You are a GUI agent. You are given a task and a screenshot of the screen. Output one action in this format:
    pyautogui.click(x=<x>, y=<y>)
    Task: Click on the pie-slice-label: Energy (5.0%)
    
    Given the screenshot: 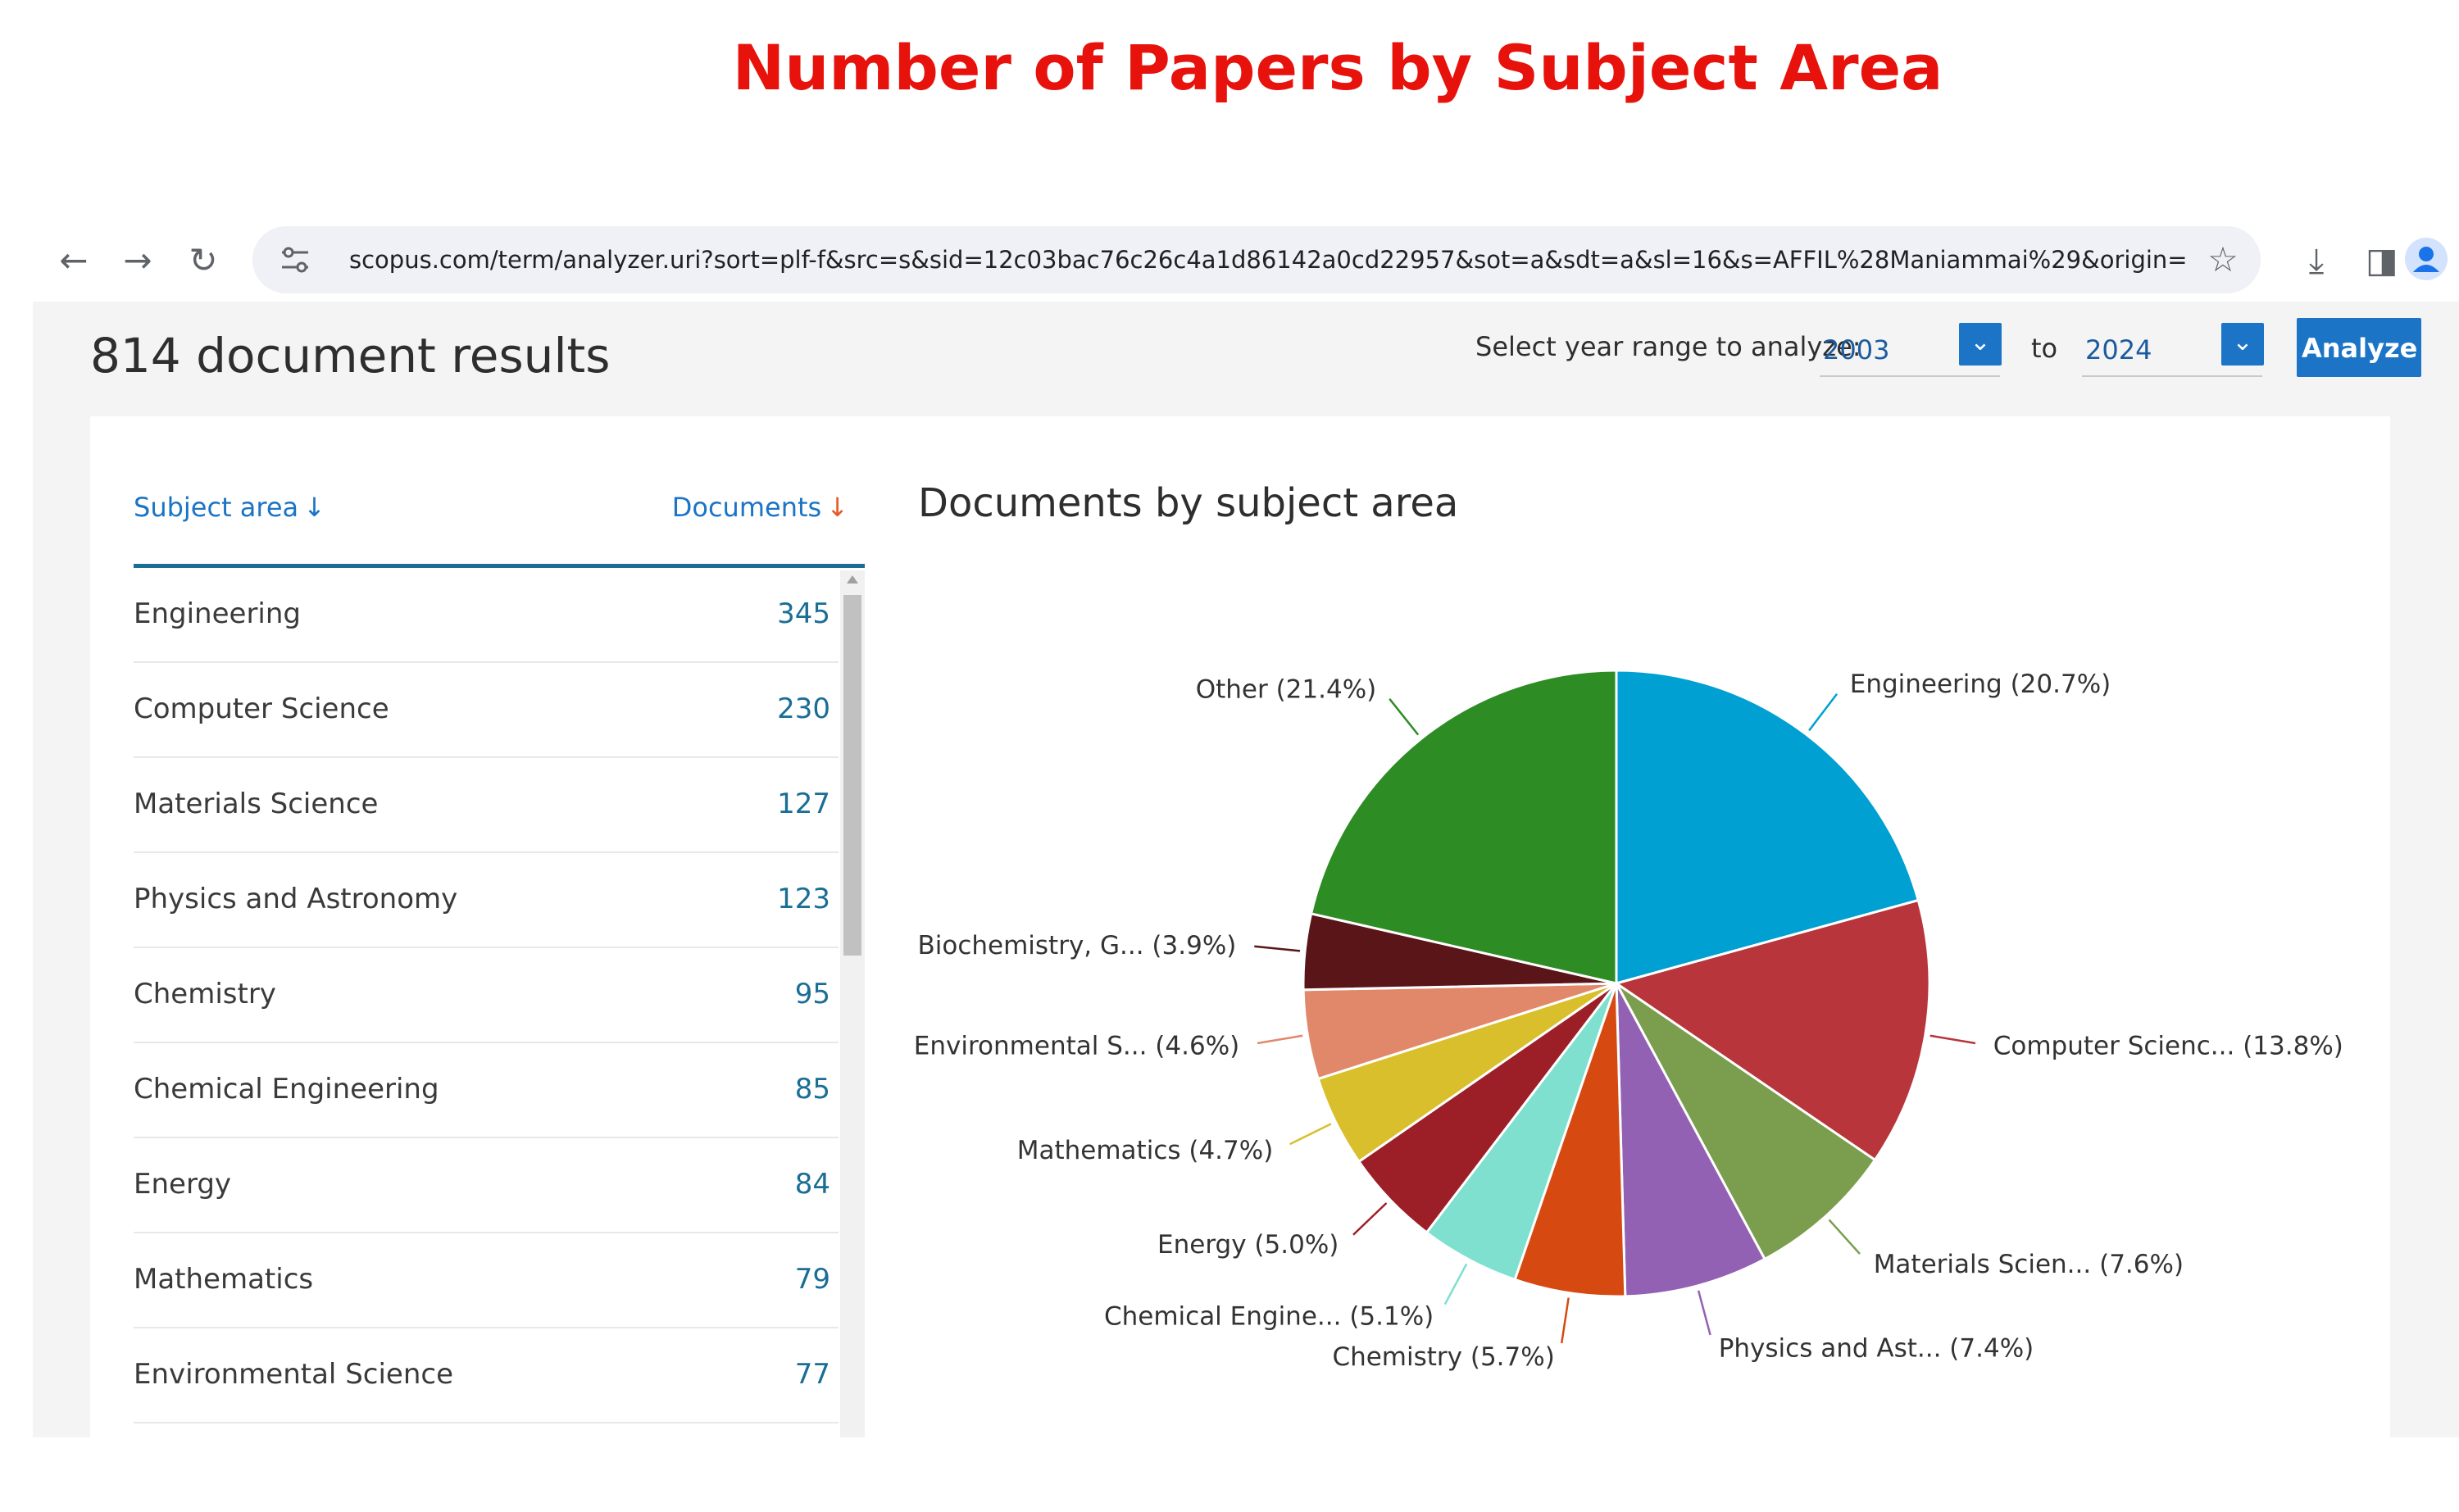 What is the action you would take?
    pyautogui.click(x=1248, y=1245)
    